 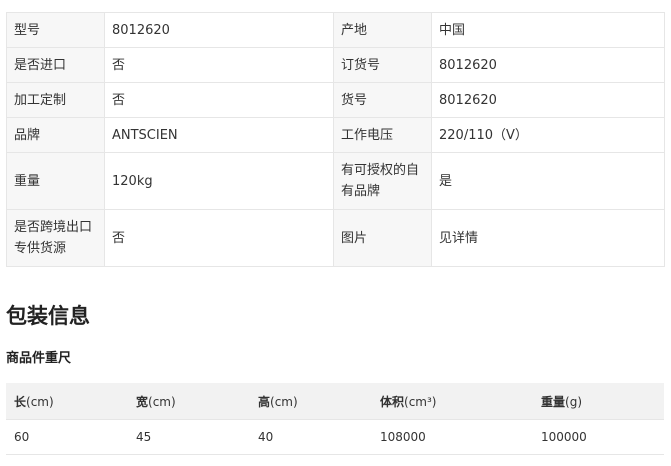 I want to click on sub-title: 商品件重尺, so click(x=39, y=358).